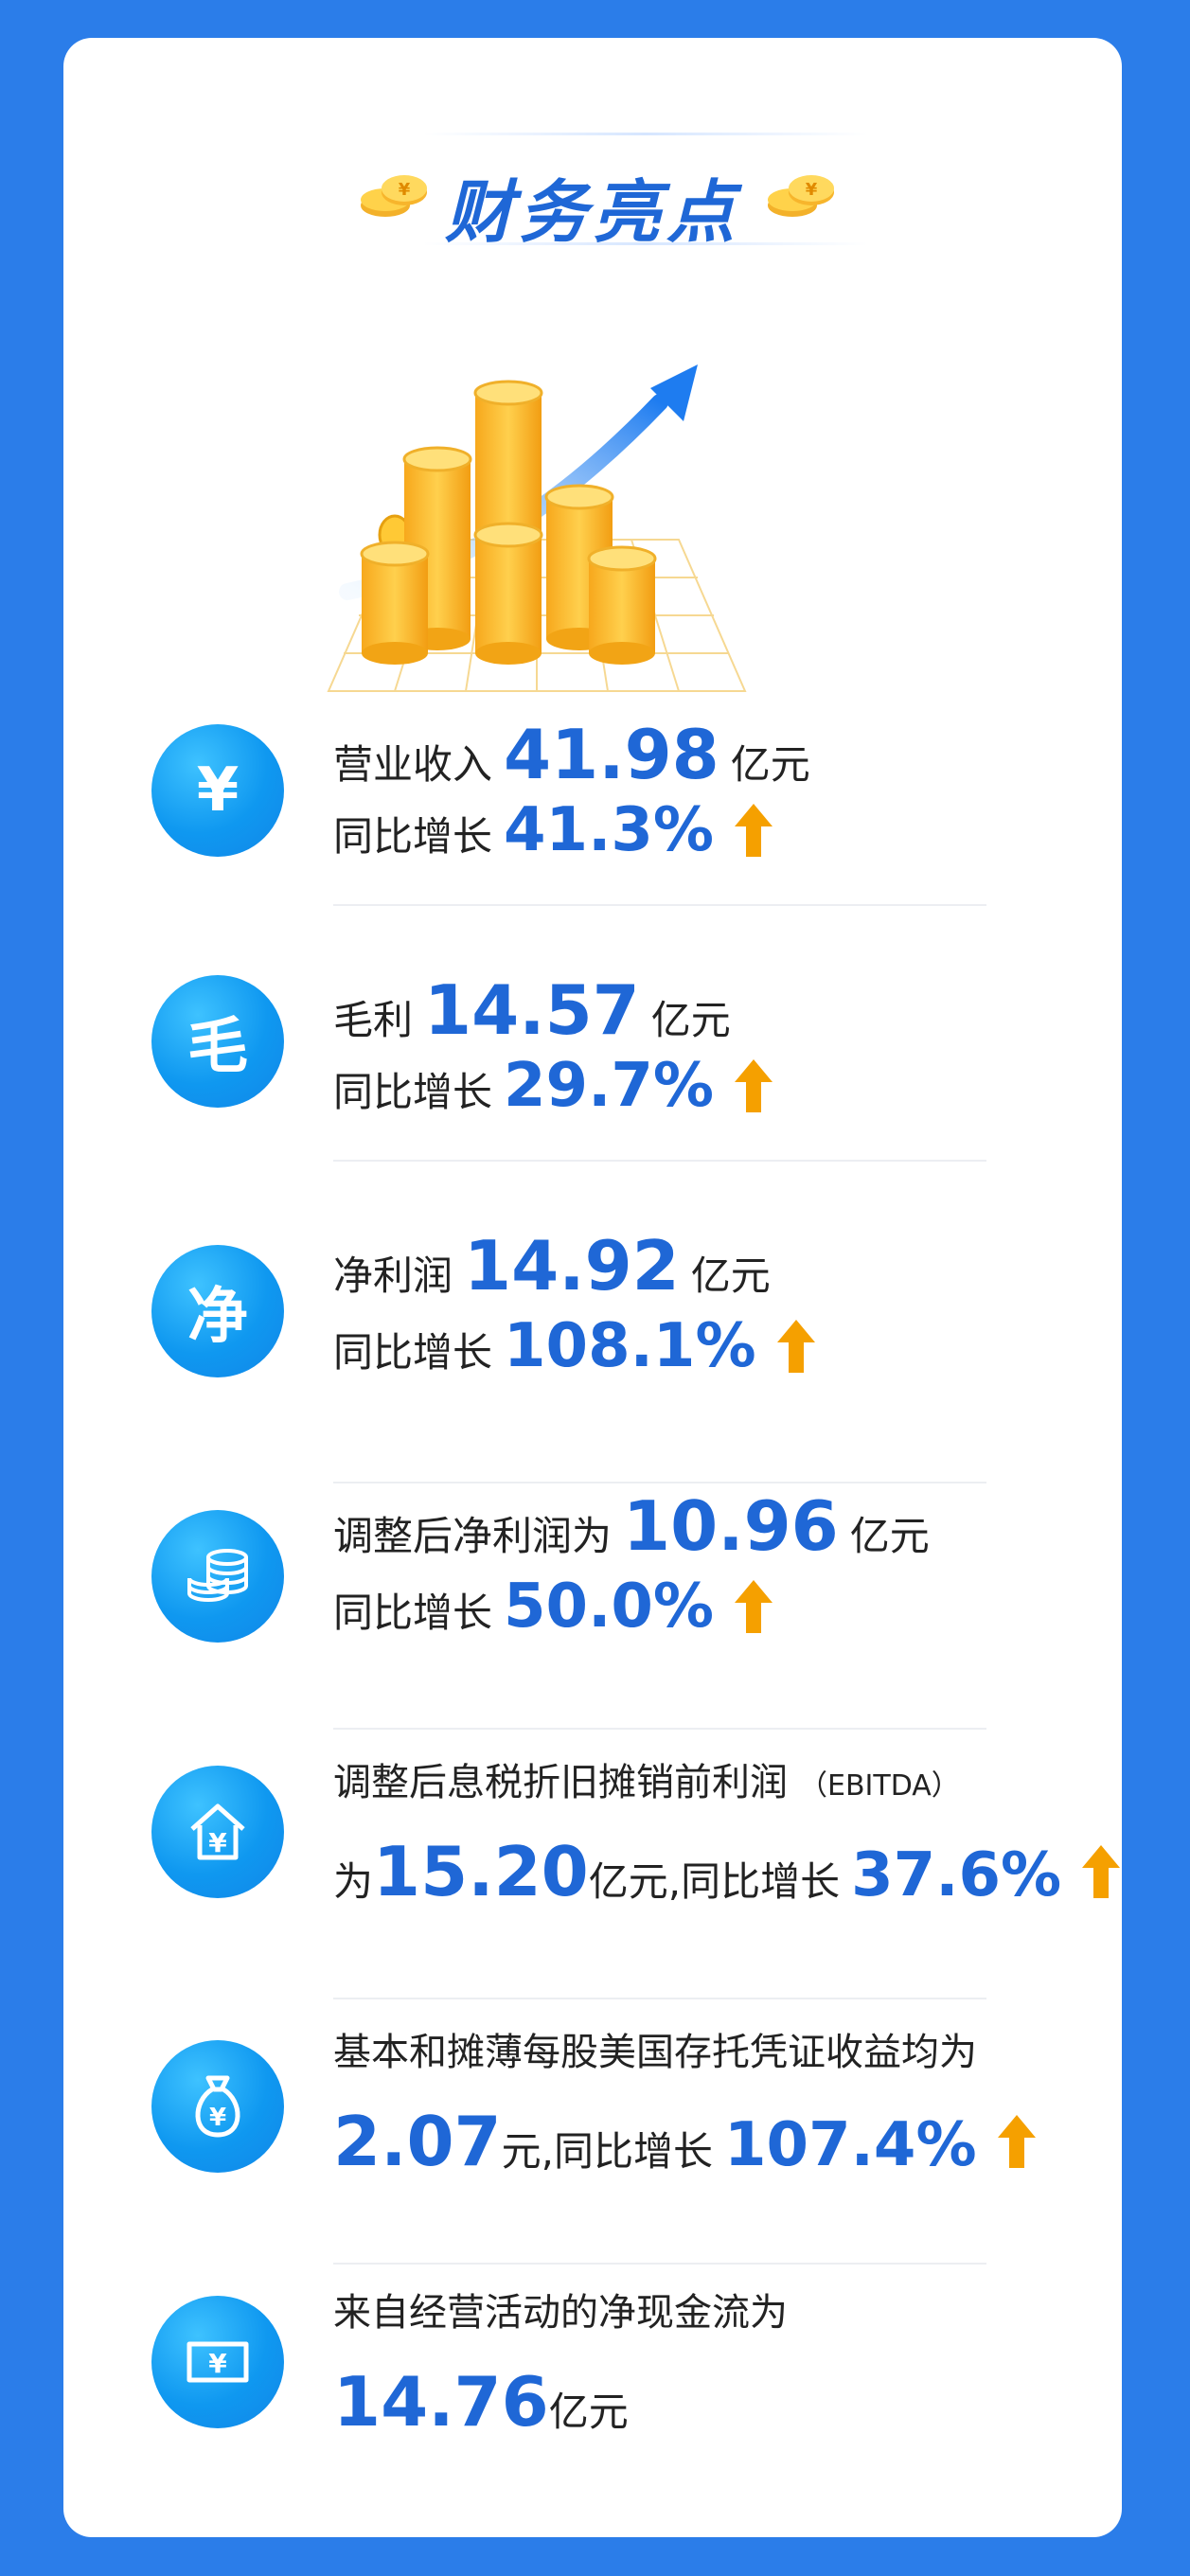 The image size is (1190, 2576). What do you see at coordinates (714, 1881) in the screenshot?
I see `item-unit: 亿元,同比增长` at bounding box center [714, 1881].